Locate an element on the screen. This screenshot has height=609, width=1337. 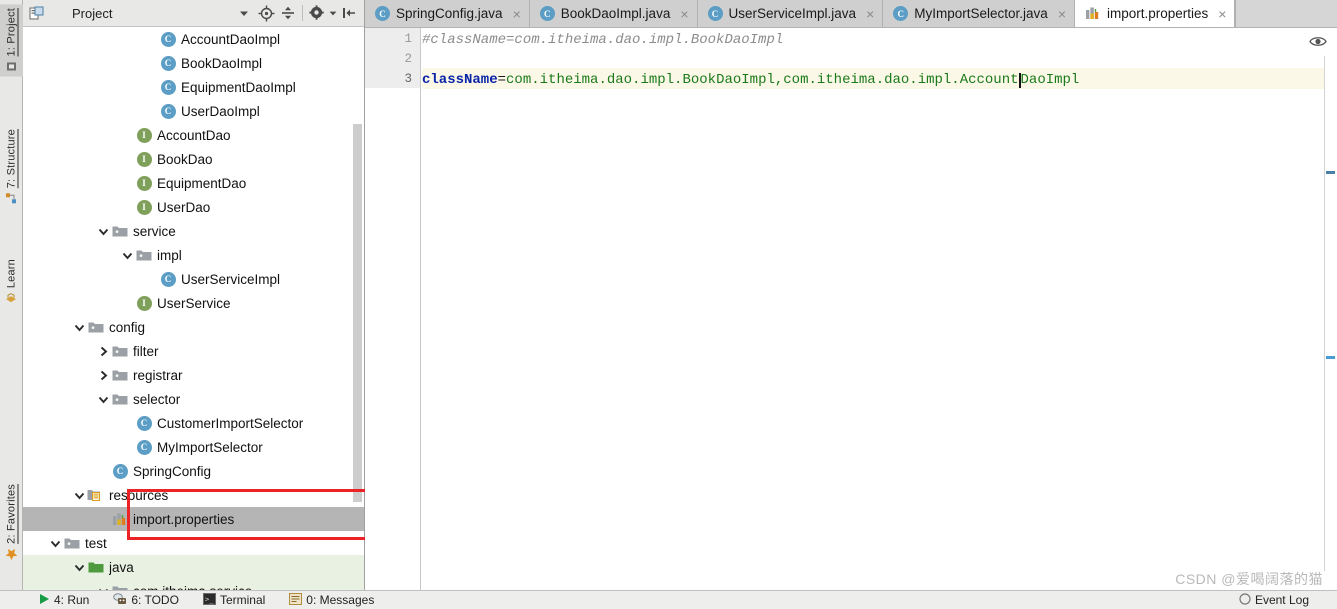
tree-row: java is located at coordinates (193, 567).